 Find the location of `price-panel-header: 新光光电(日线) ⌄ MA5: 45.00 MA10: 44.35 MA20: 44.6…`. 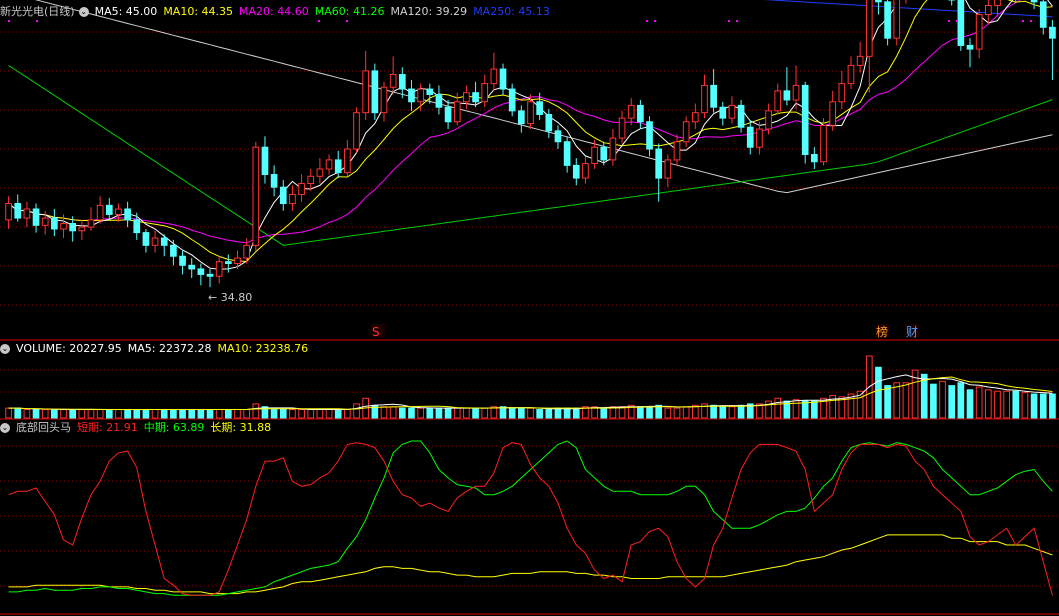

price-panel-header: 新光光电(日线) ⌄ MA5: 45.00 MA10: 44.35 MA20: 44.6… is located at coordinates (281, 12).